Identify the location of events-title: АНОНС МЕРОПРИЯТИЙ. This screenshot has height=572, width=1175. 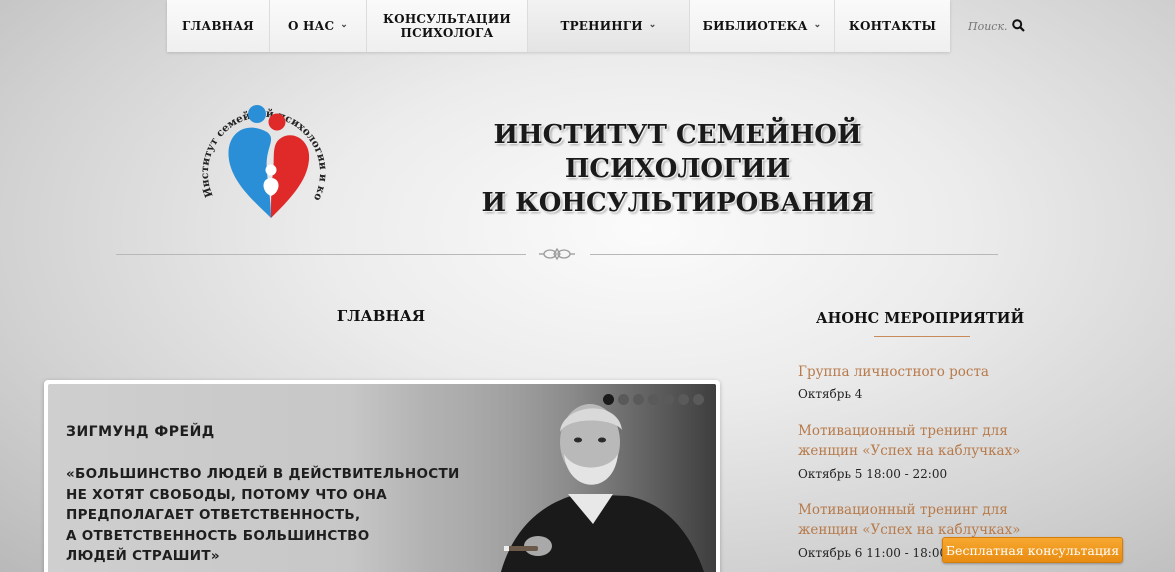
(920, 318).